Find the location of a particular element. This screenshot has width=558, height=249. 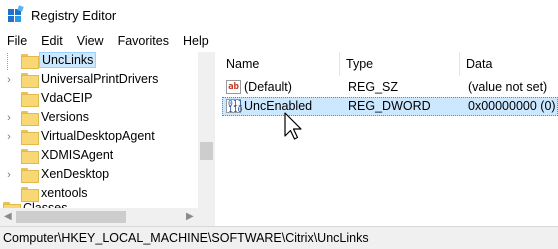

column-header-type: Type is located at coordinates (400, 64).